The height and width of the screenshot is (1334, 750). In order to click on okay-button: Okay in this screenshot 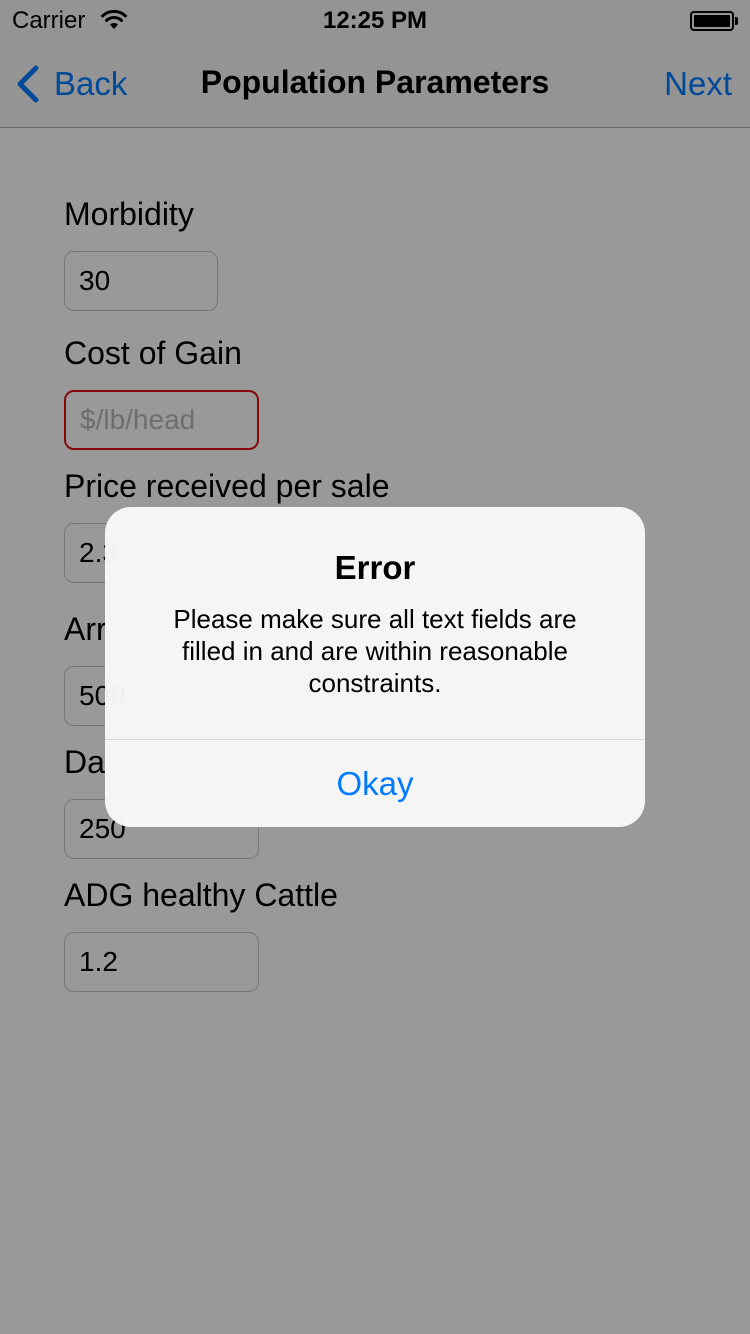, I will do `click(375, 783)`.